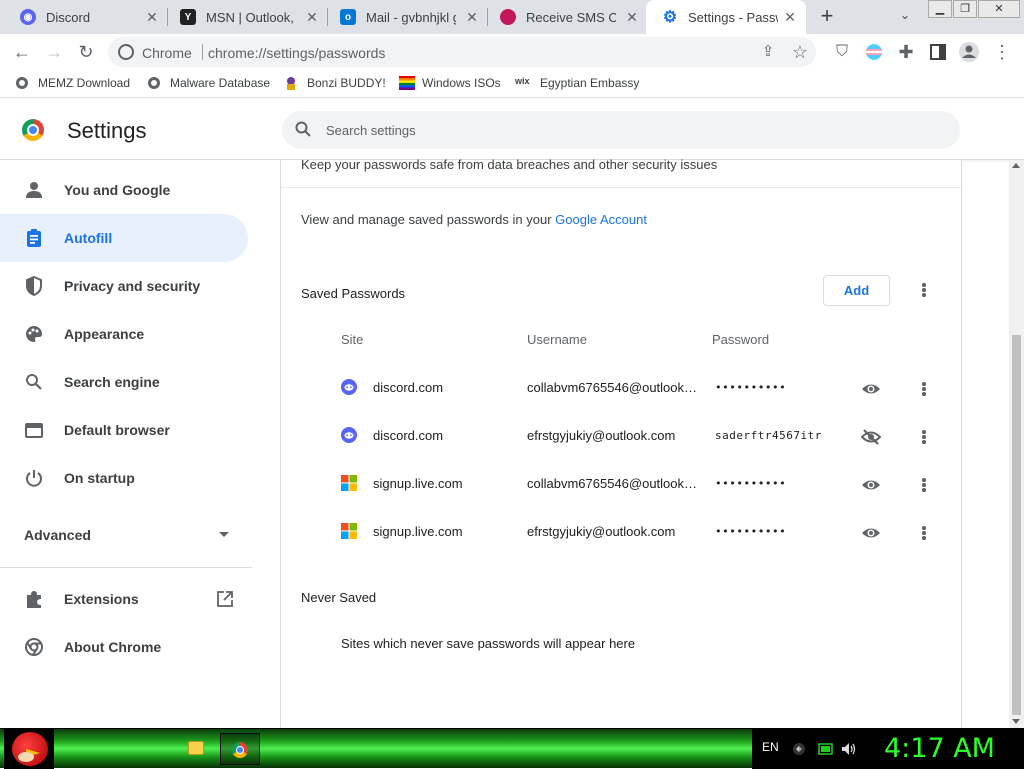 This screenshot has width=1024, height=769. Describe the element at coordinates (220, 83) in the screenshot. I see `bookmark-label: Malware Database` at that location.